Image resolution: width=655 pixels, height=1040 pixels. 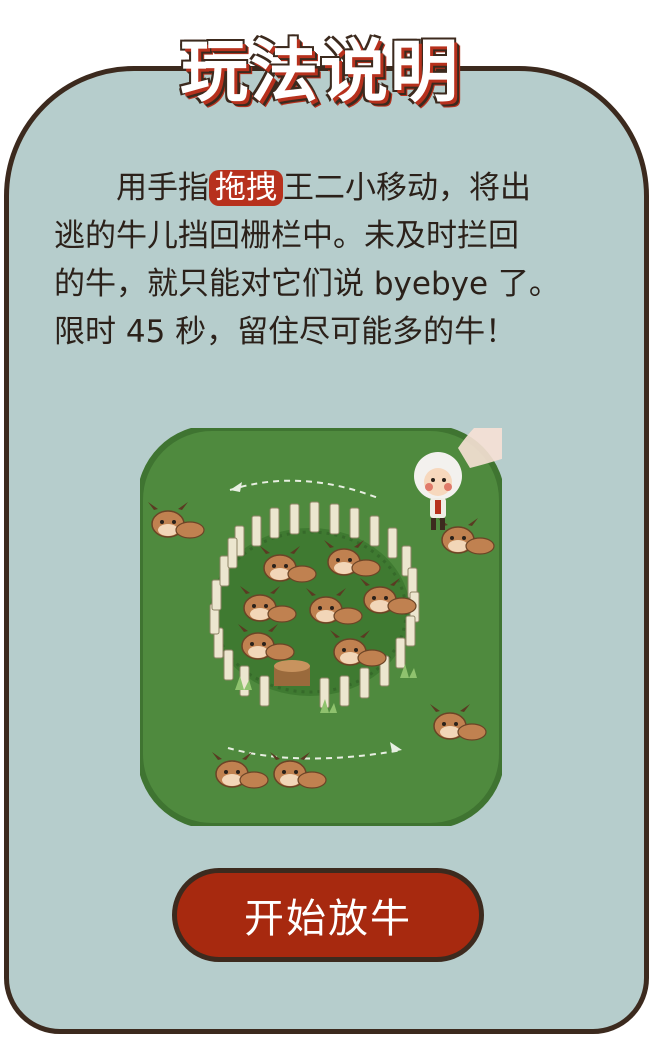 What do you see at coordinates (328, 919) in the screenshot?
I see `start-button-label: 开始放牛` at bounding box center [328, 919].